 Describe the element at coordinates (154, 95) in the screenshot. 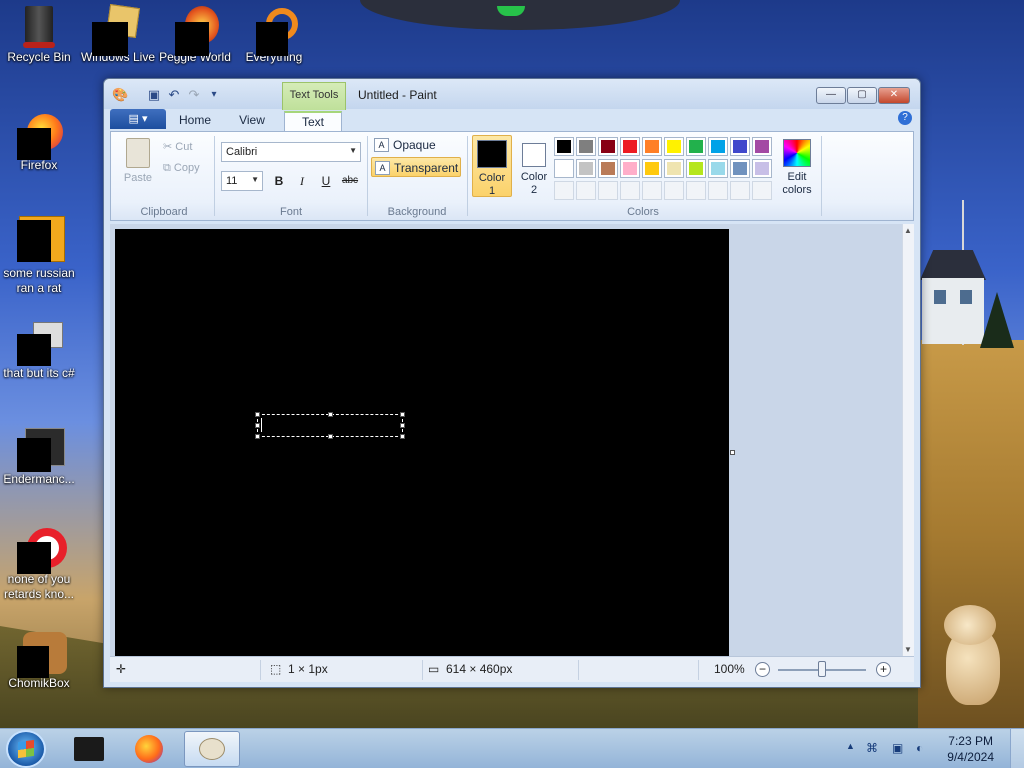

I see `save-icon: ▣` at that location.